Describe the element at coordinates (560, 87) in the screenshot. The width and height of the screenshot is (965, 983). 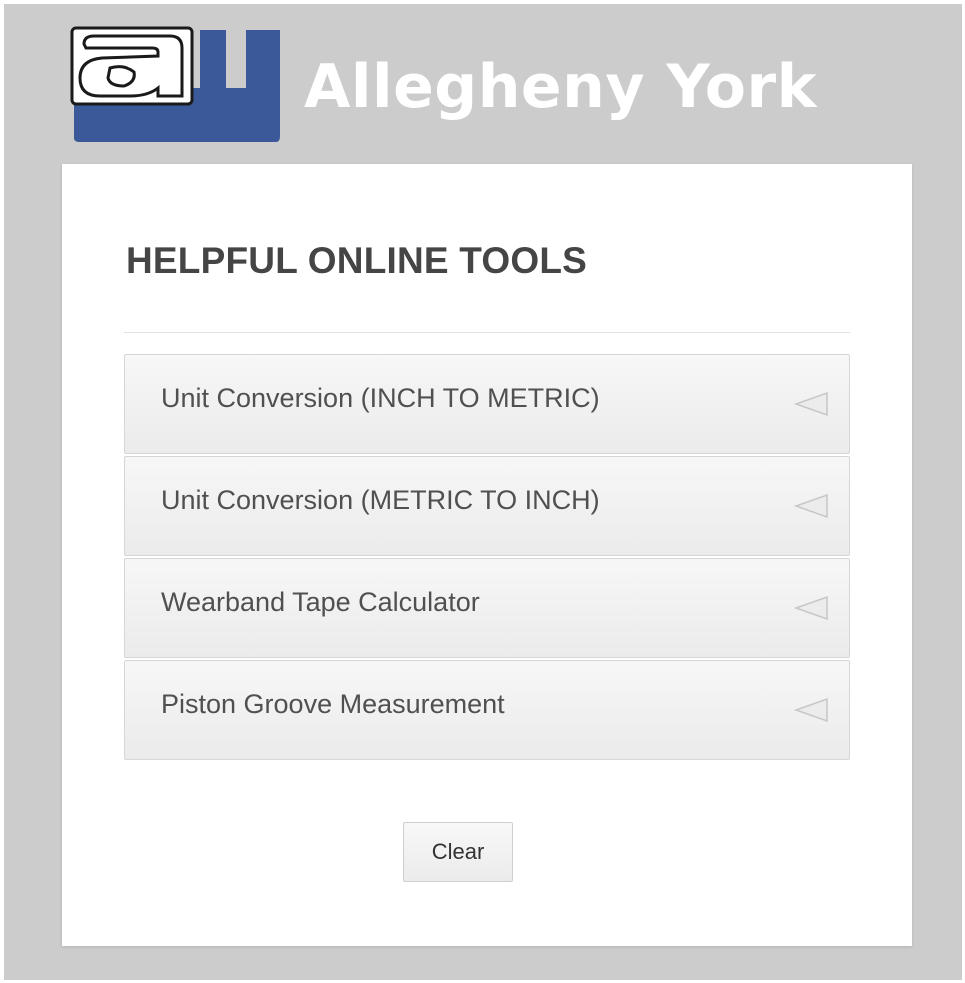
I see `brand-name: Allegheny York` at that location.